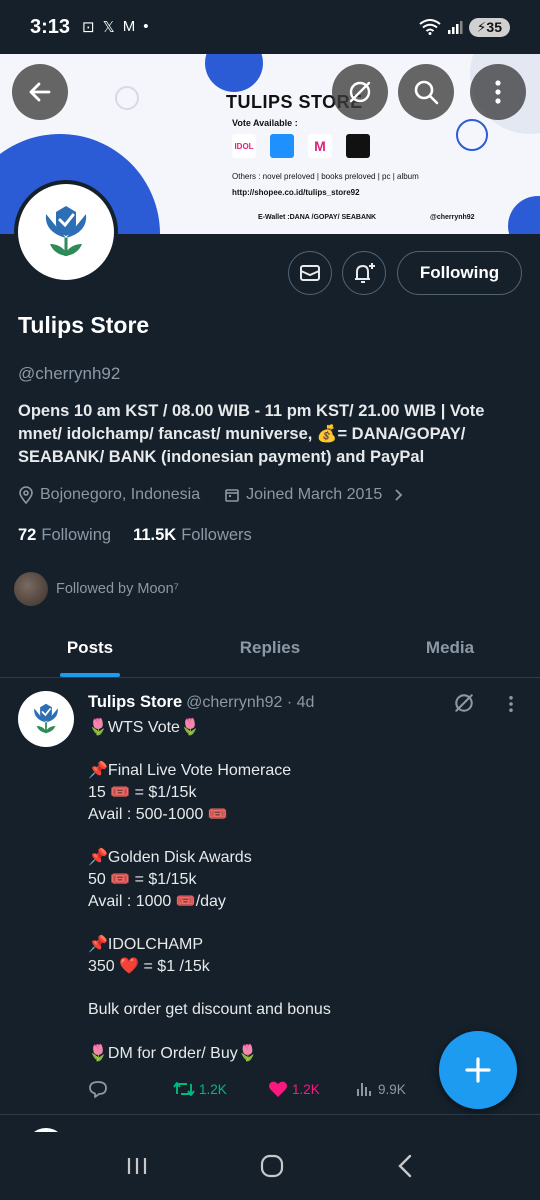  What do you see at coordinates (405, 1166) in the screenshot?
I see `back-nav-icon` at bounding box center [405, 1166].